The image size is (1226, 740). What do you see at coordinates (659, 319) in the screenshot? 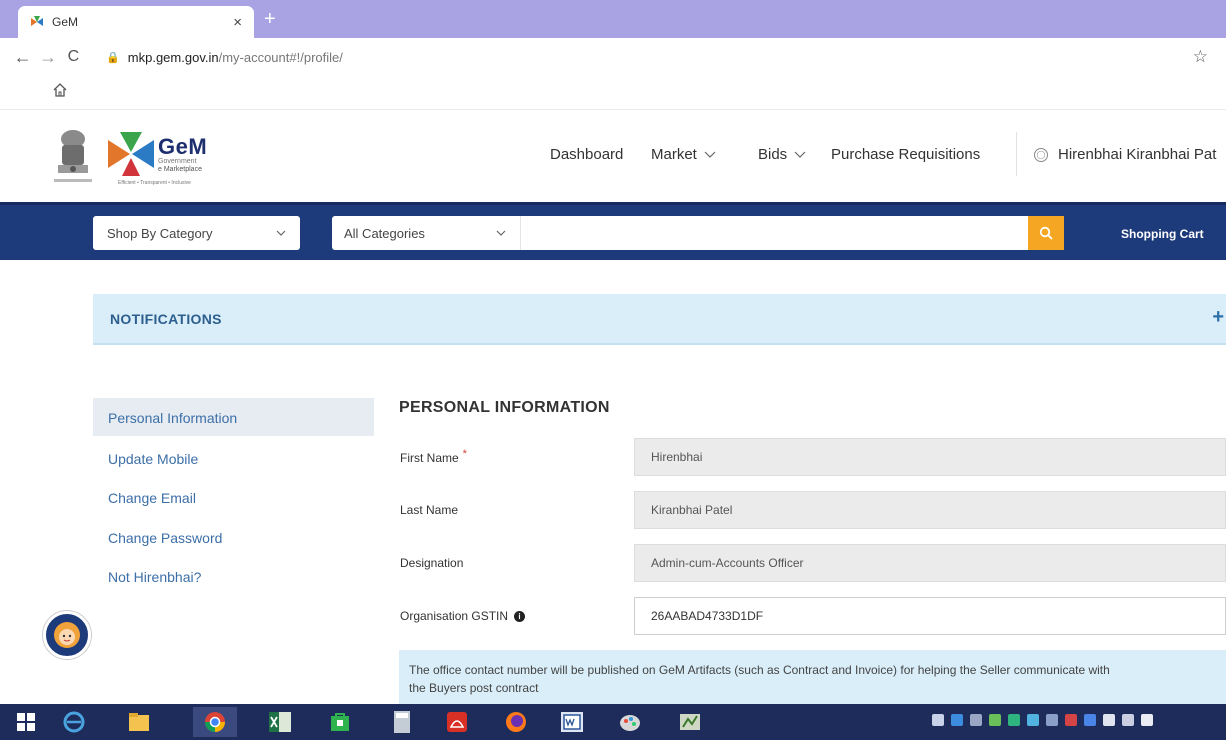
I see `notifications-panel: NOTIFICATIONS +` at bounding box center [659, 319].